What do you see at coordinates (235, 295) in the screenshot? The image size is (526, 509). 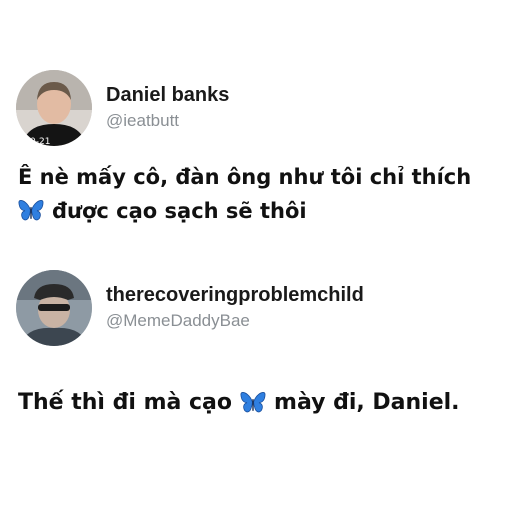 I see `tweet2-display-name: therecoveringproblemchild` at bounding box center [235, 295].